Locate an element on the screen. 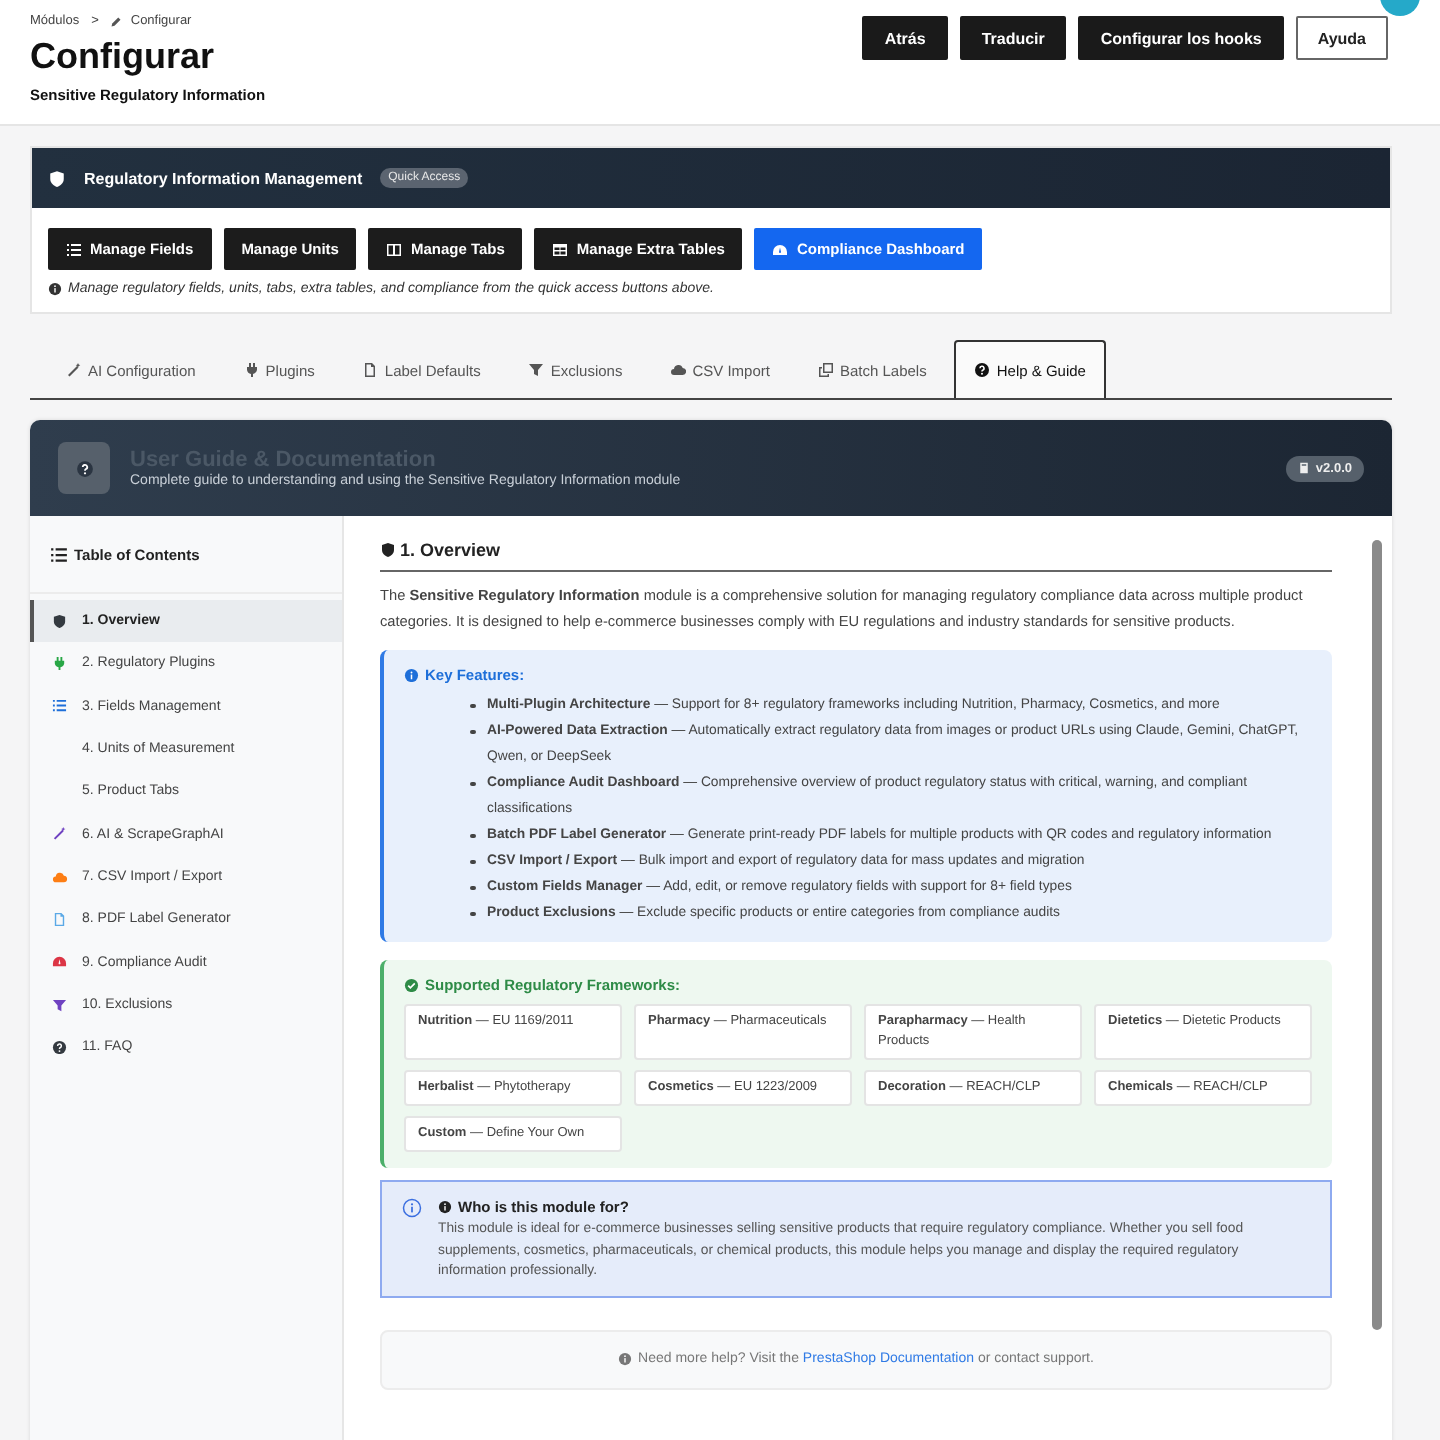 This screenshot has width=1440, height=1440. panel-title: Regulatory Information Management is located at coordinates (223, 178).